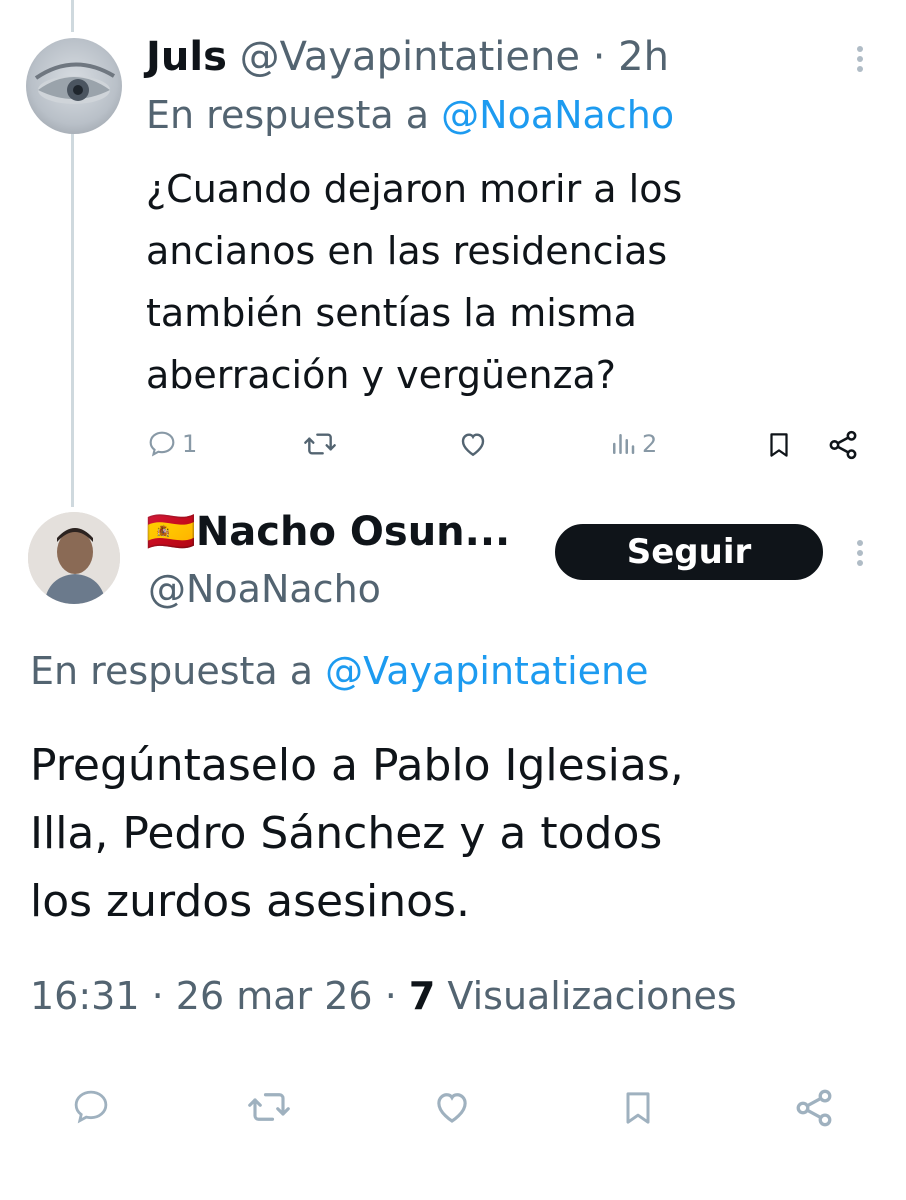  What do you see at coordinates (346, 833) in the screenshot?
I see `tweet-text-line: Illa, Pedro Sánchez y a todos` at bounding box center [346, 833].